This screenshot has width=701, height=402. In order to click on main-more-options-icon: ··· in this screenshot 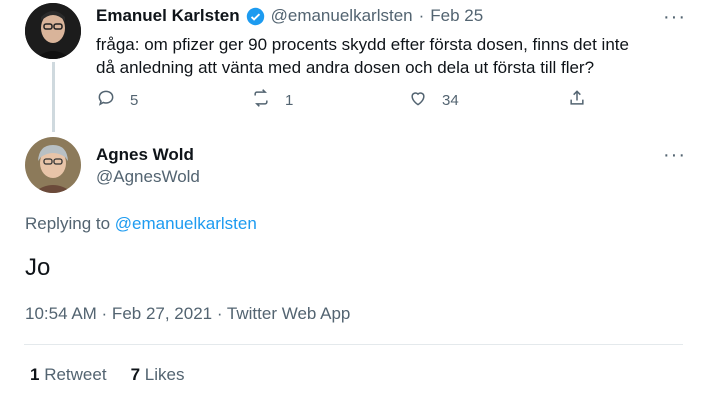, I will do `click(674, 155)`.